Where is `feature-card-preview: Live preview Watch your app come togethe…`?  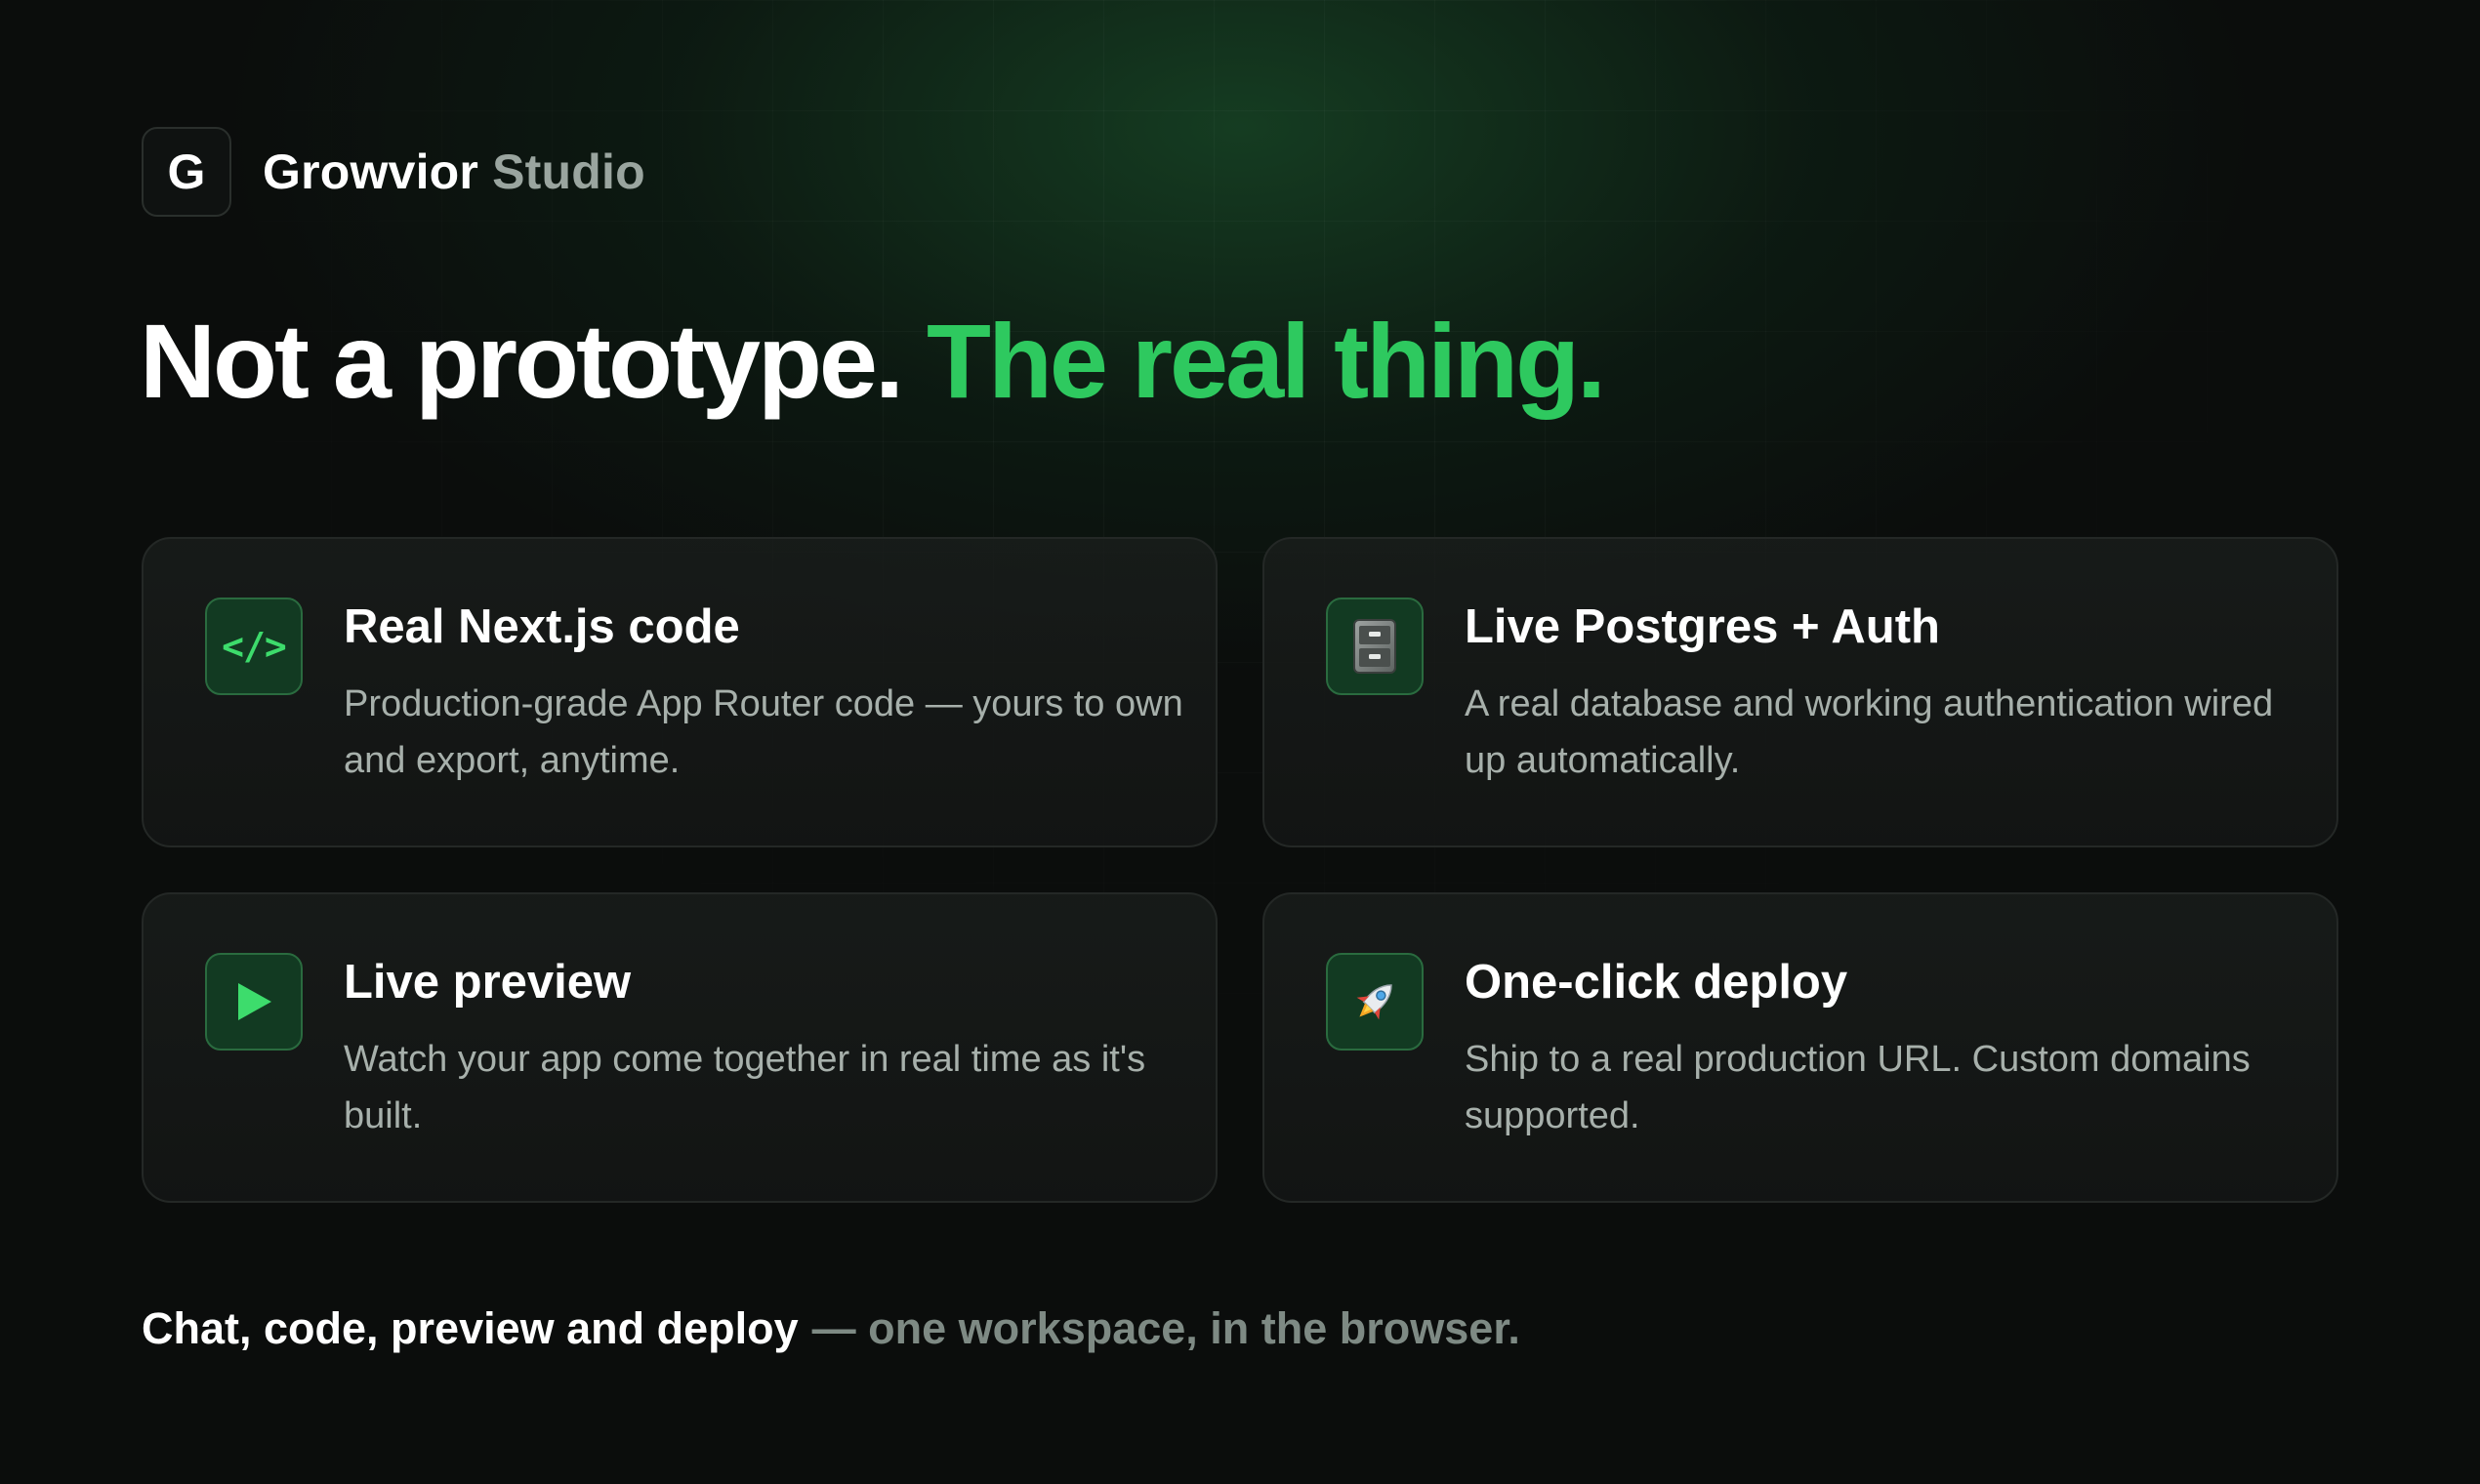 feature-card-preview: Live preview Watch your app come togethe… is located at coordinates (680, 1047).